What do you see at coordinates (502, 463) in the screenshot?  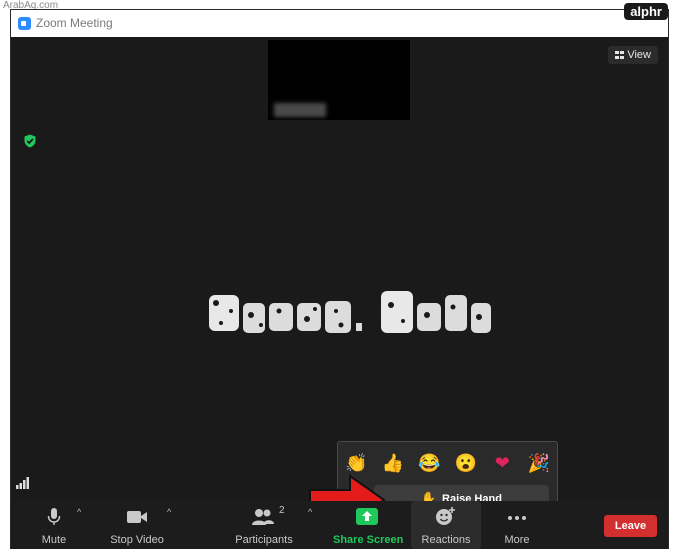 I see `heart-emoji: ❤` at bounding box center [502, 463].